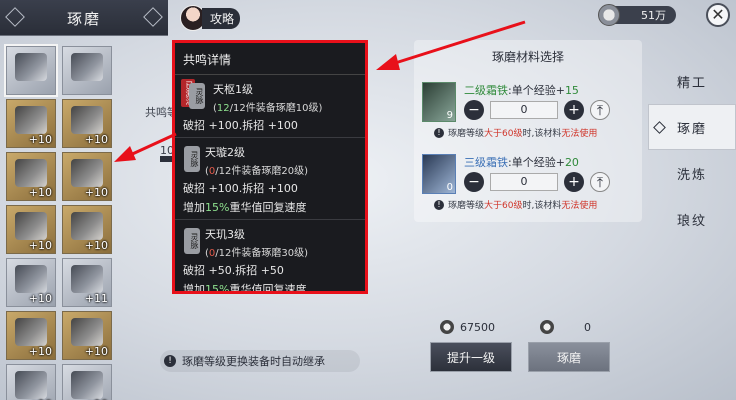 The height and width of the screenshot is (400, 736). I want to click on entry-stat-line: 破招 +100.拆招 +100, so click(240, 188).